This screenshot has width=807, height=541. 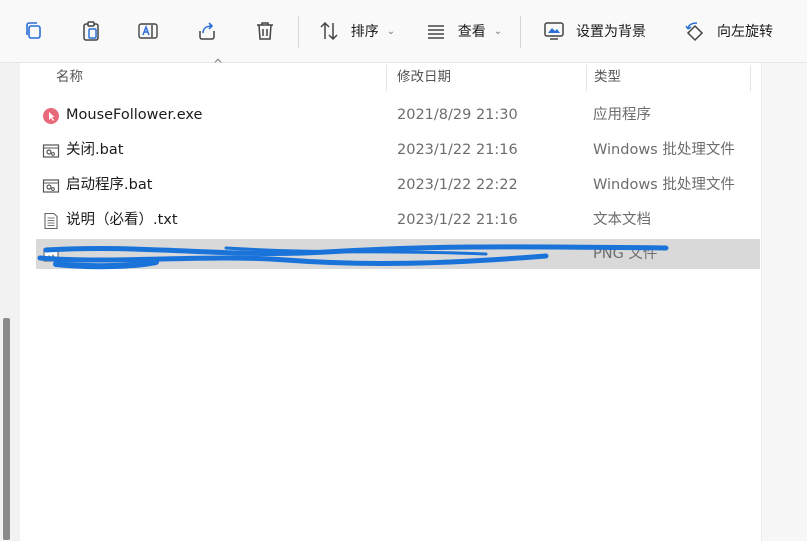 What do you see at coordinates (403, 31) in the screenshot?
I see `command-bar: 排序 ⌄ 查看 ⌄ 设置为背景 向左旋转` at bounding box center [403, 31].